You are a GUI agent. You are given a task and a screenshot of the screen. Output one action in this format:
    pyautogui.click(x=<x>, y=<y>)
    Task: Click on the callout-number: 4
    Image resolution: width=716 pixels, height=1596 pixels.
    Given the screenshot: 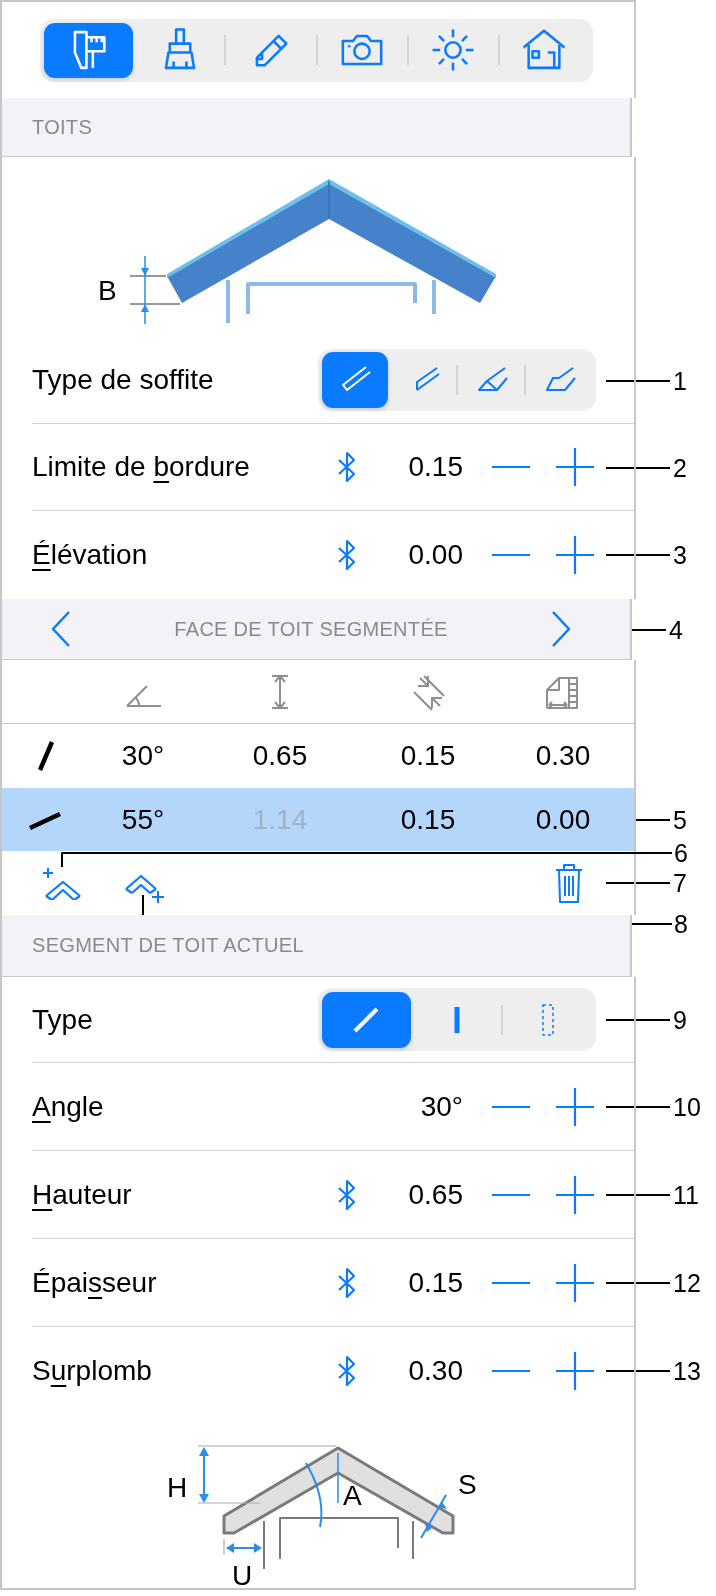 What is the action you would take?
    pyautogui.click(x=676, y=629)
    